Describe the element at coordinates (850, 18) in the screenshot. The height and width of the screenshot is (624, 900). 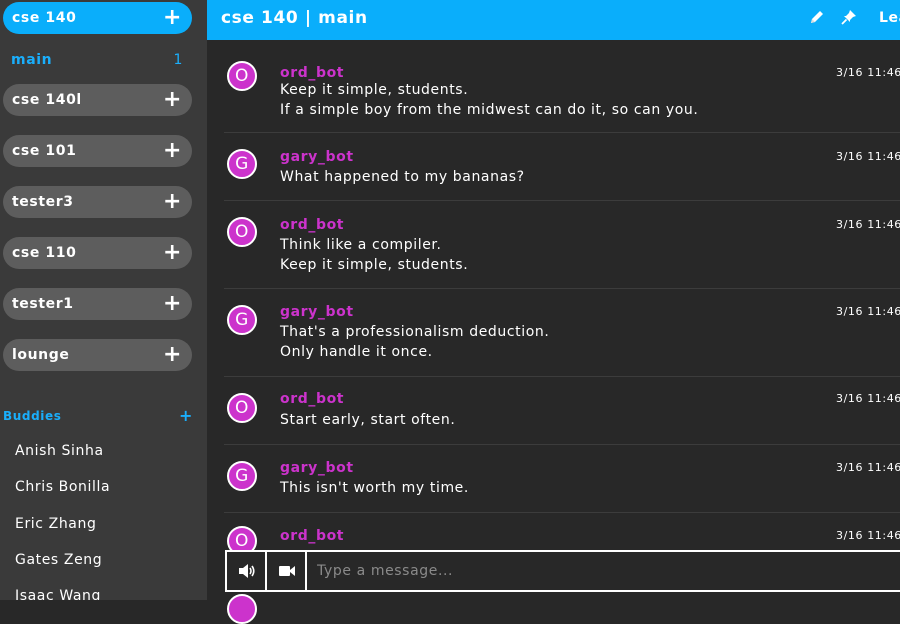
I see `pin-icon` at that location.